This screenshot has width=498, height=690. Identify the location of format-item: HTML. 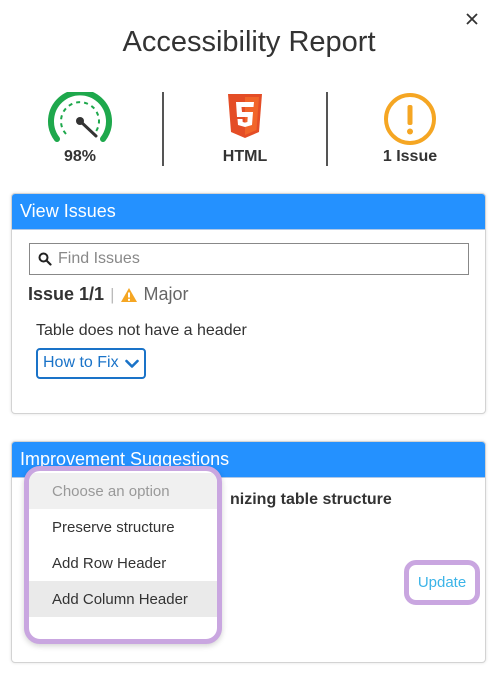
(245, 130).